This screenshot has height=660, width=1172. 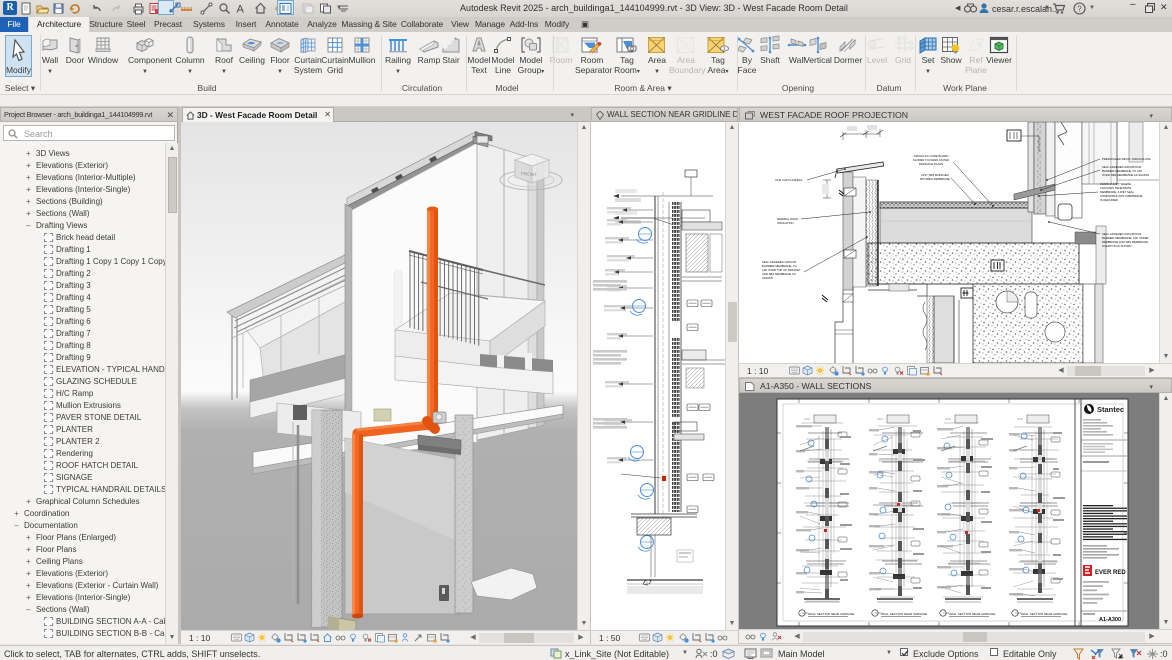 What do you see at coordinates (1110, 409) in the screenshot?
I see `svg-text: Stantec` at bounding box center [1110, 409].